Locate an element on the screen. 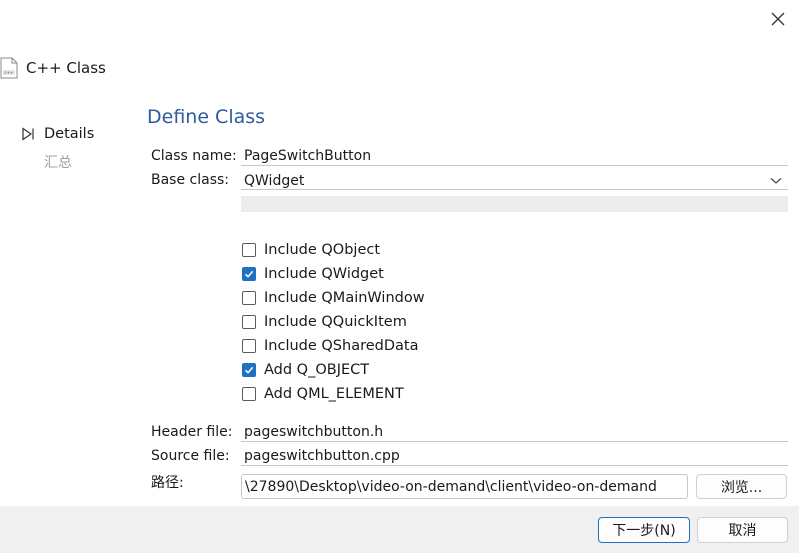  path-label: 路径: is located at coordinates (167, 483).